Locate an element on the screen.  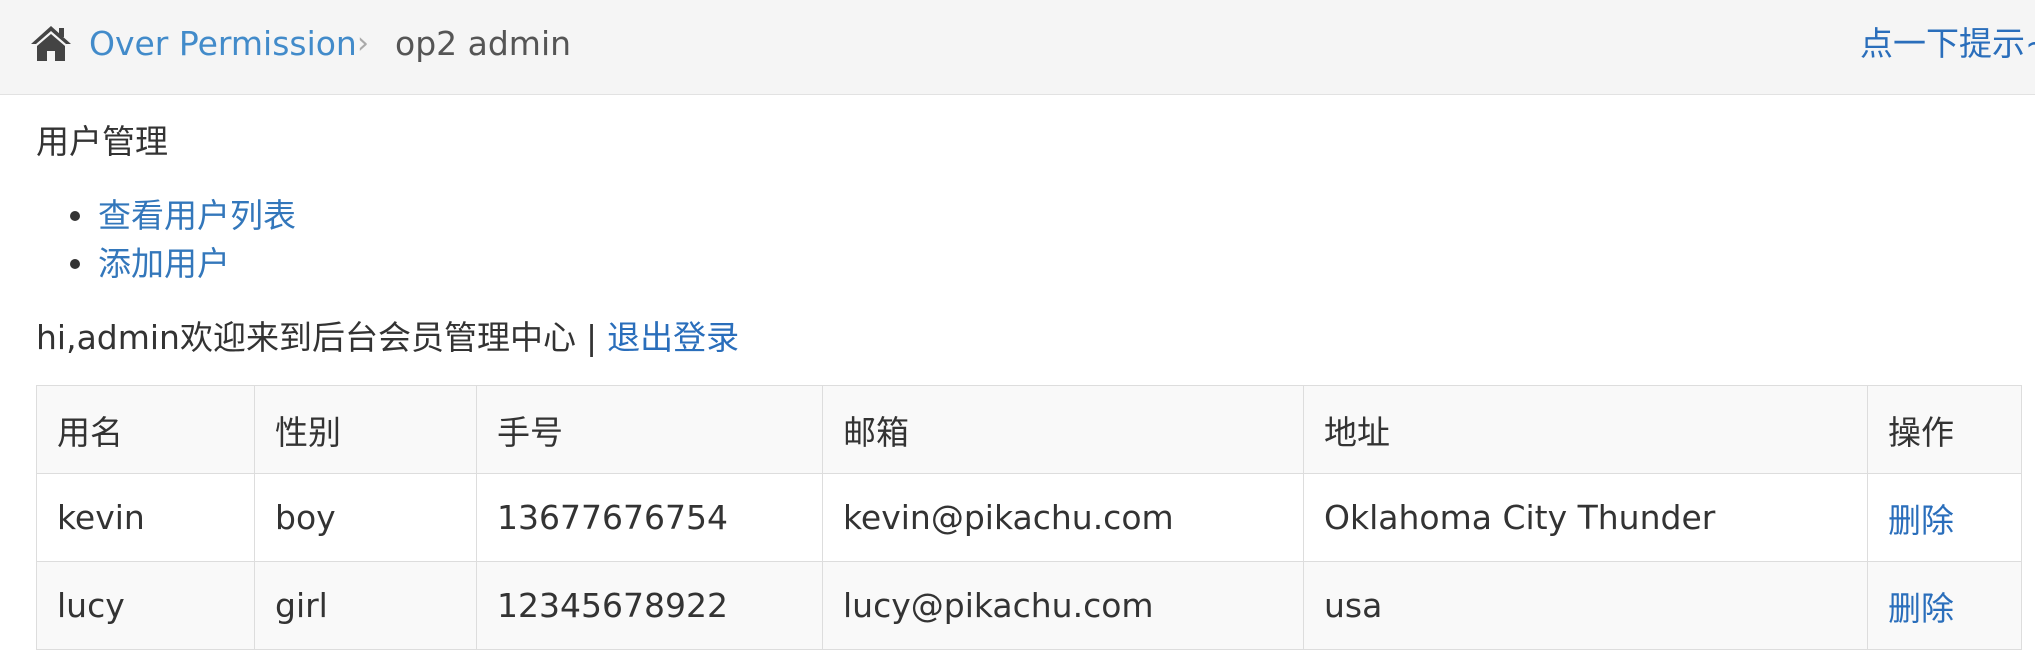
cell-phone: 12345678922 is located at coordinates (649, 605).